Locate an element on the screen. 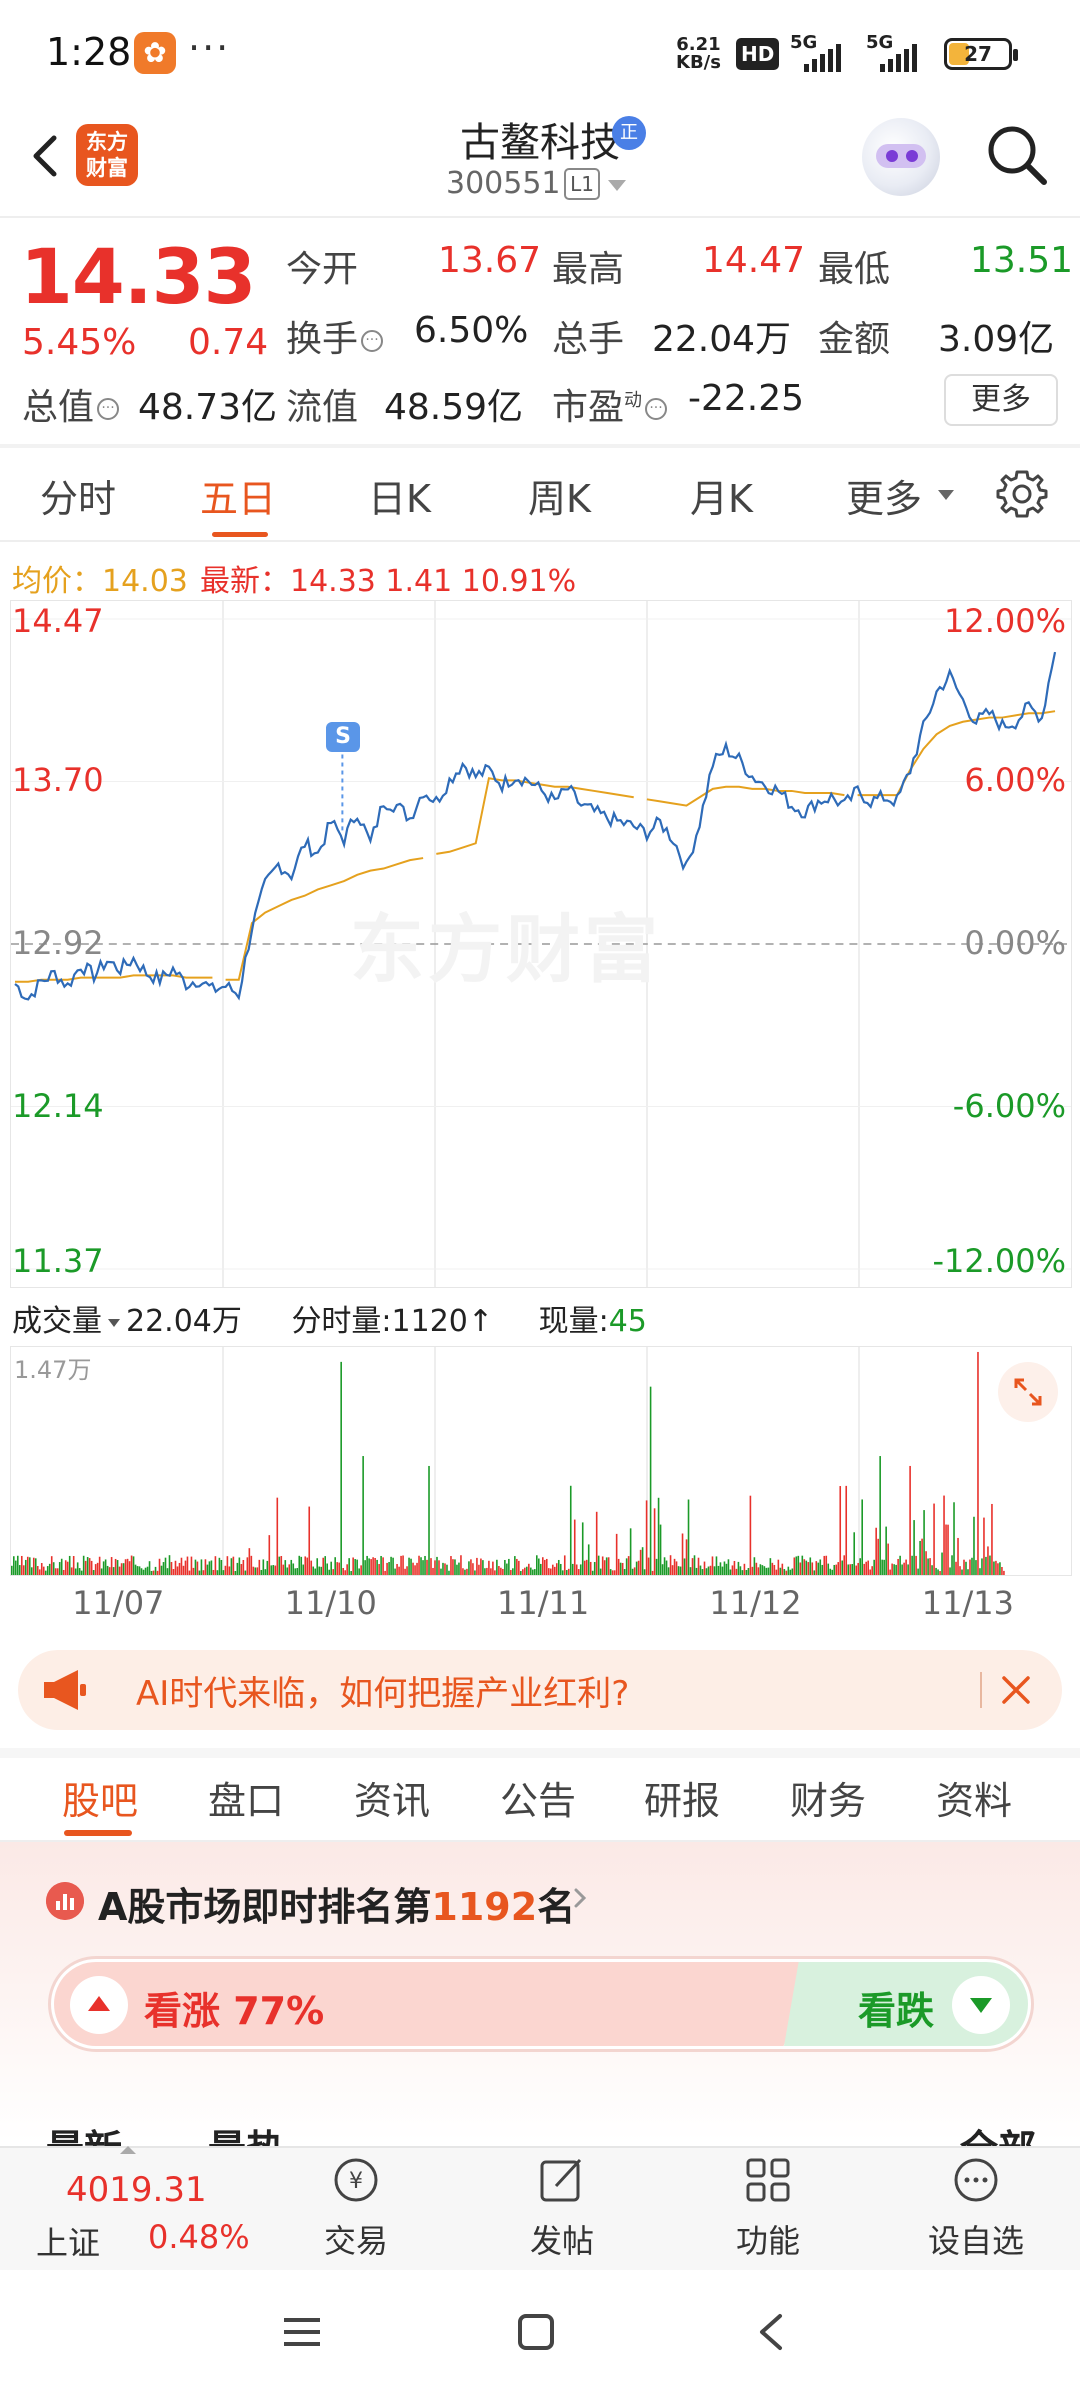  vote-up-label: 看涨 77% is located at coordinates (234, 2007).